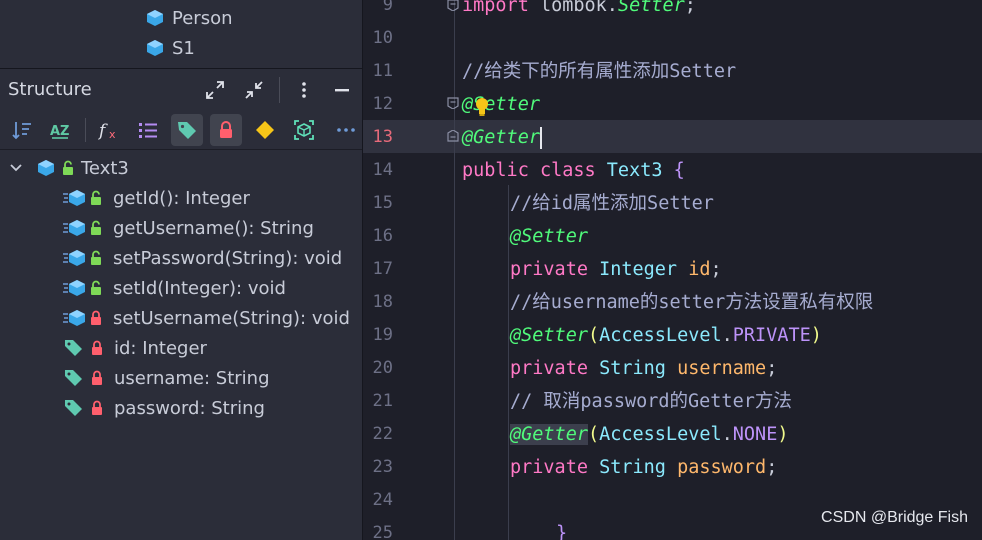  I want to click on unlock-icon, so click(96, 227).